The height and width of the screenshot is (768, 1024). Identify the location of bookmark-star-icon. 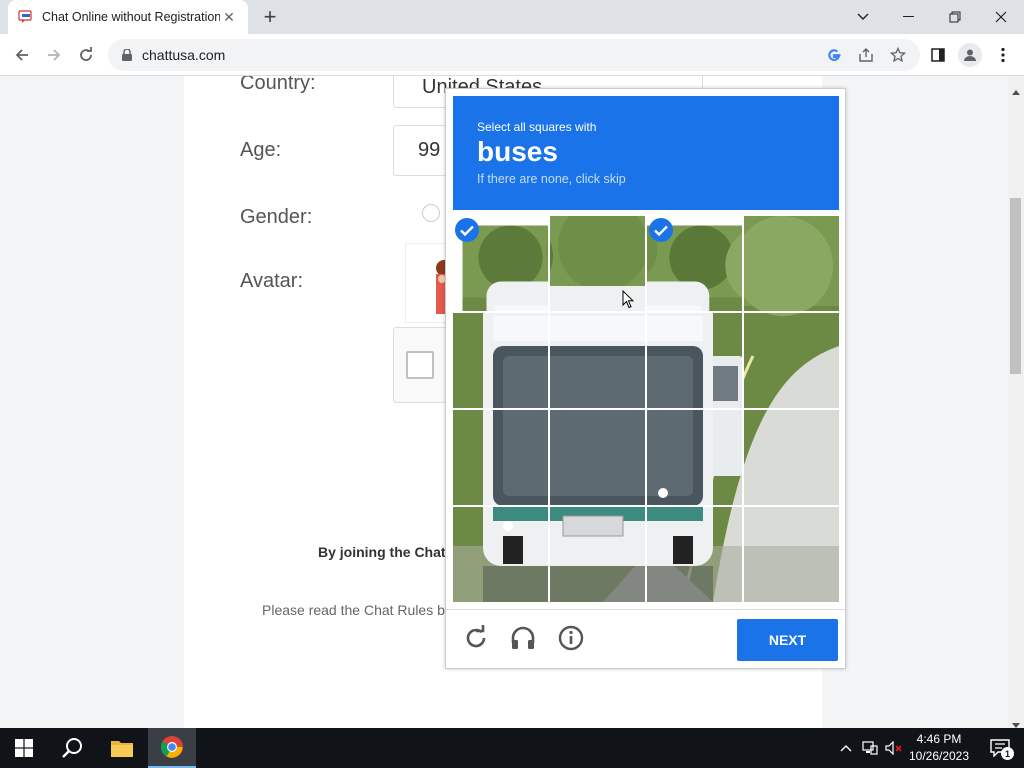
(898, 55).